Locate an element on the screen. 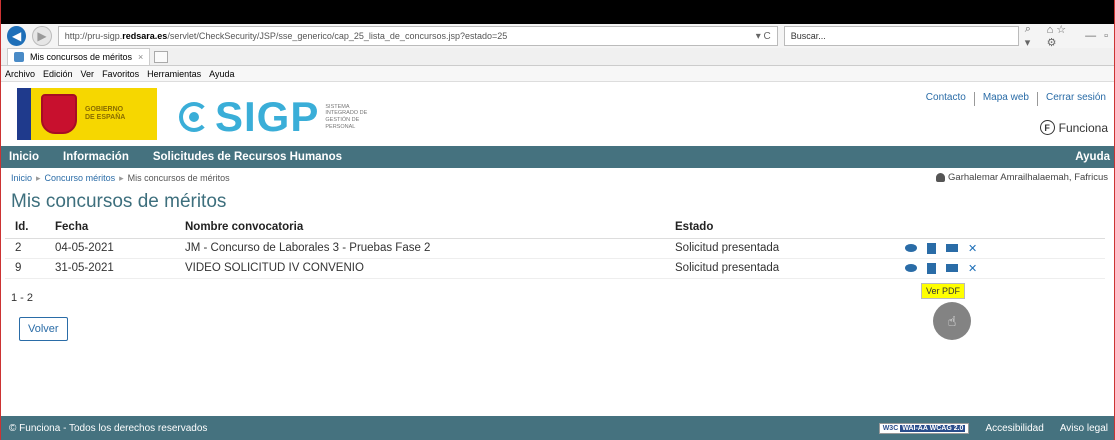  menu-favoritos: Favoritos is located at coordinates (120, 74).